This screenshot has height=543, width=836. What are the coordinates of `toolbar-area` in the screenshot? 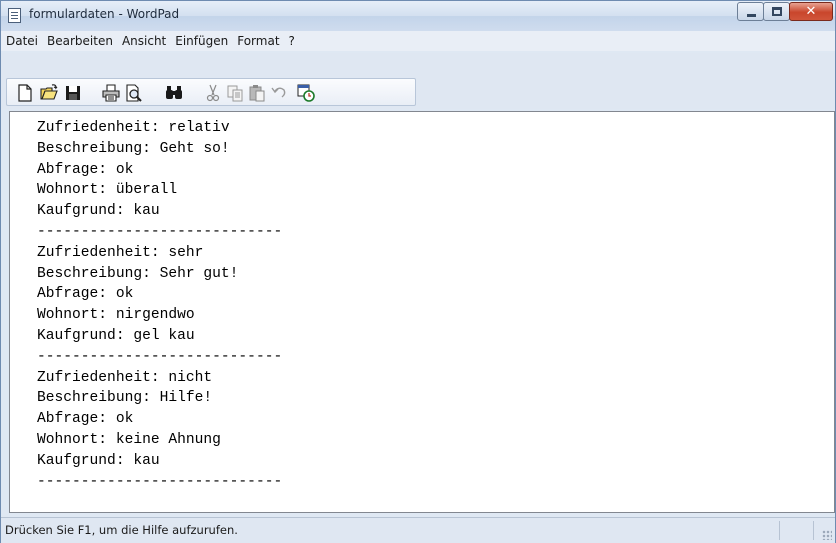 It's located at (418, 81).